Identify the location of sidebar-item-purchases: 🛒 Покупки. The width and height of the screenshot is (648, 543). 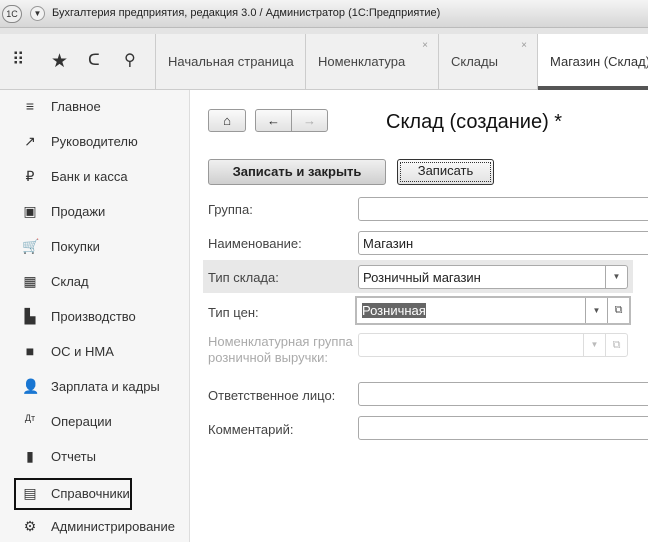
(99, 247).